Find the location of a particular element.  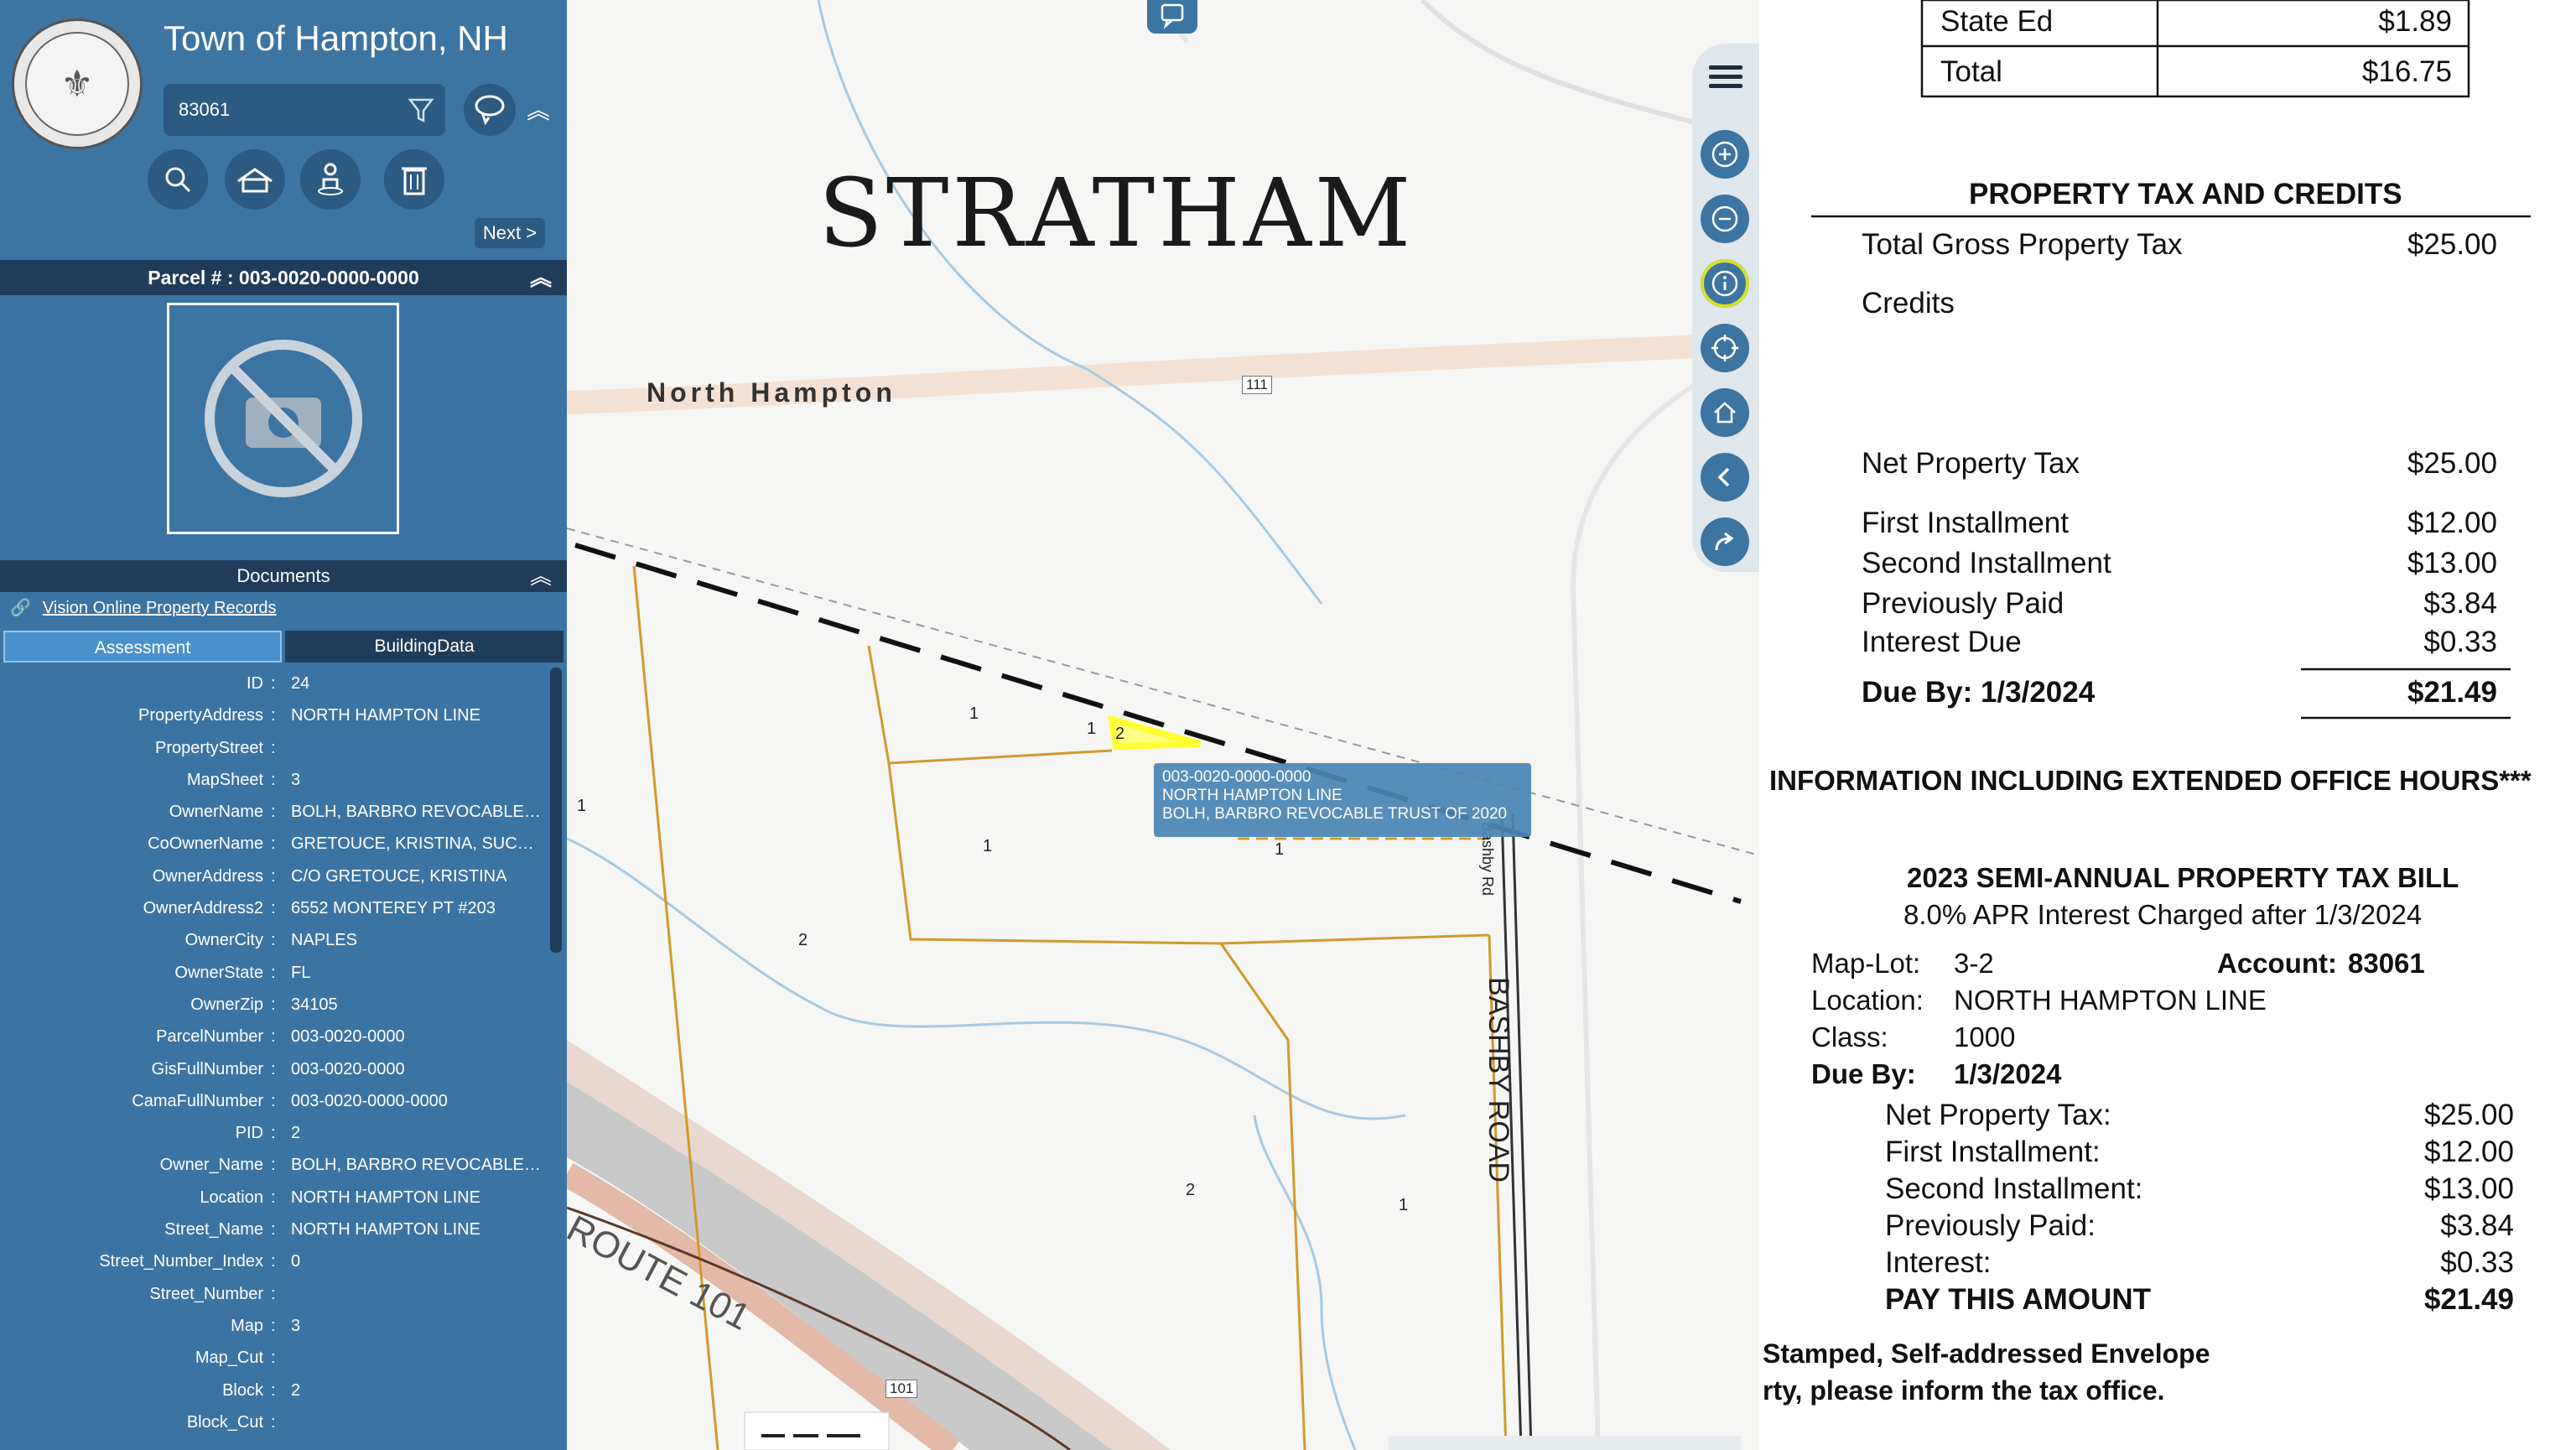

comment-button is located at coordinates (1172, 17).